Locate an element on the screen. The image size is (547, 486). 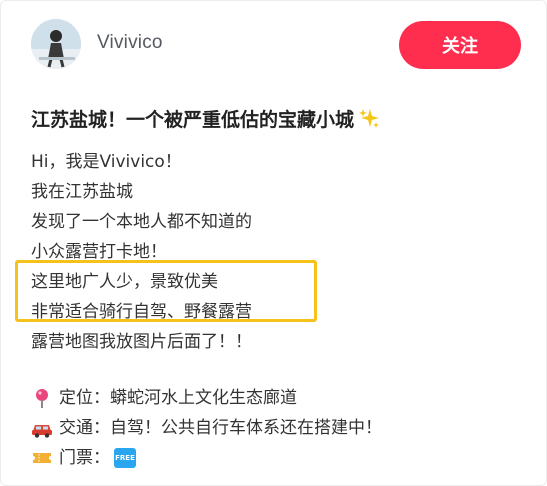
info-transport-text: 交通：自驾！公共自行车体系还在搭建中！ is located at coordinates (220, 428).